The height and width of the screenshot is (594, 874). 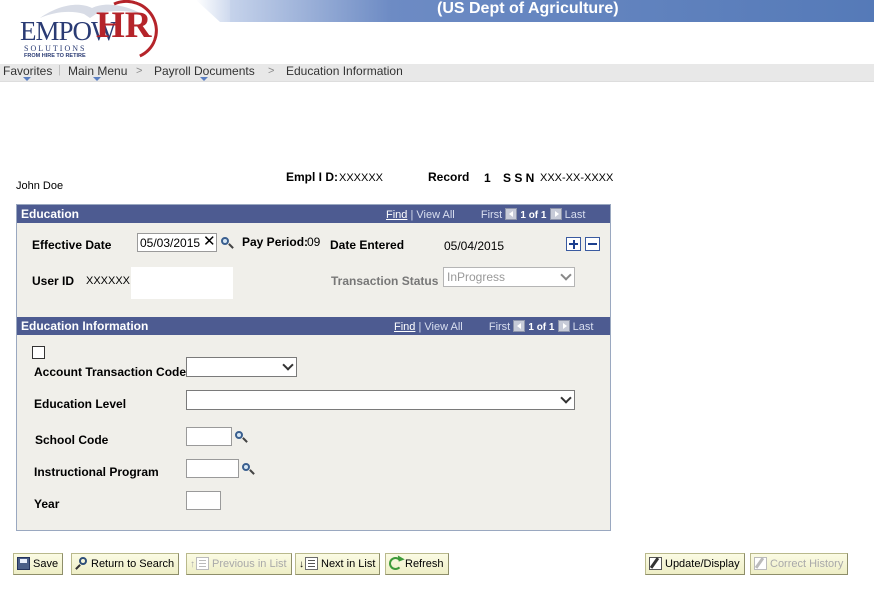 I want to click on save-button: Save, so click(x=38, y=564).